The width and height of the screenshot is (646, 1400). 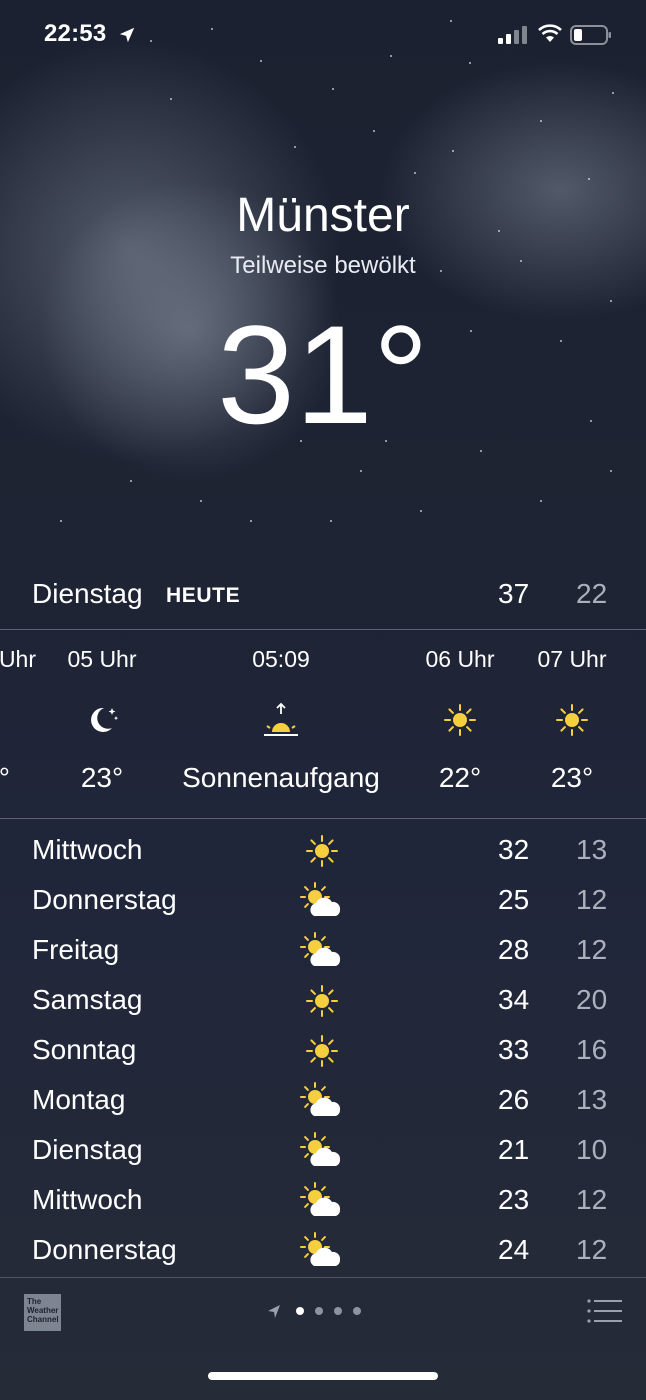 What do you see at coordinates (76, 949) in the screenshot?
I see `forecast-day: Freitag` at bounding box center [76, 949].